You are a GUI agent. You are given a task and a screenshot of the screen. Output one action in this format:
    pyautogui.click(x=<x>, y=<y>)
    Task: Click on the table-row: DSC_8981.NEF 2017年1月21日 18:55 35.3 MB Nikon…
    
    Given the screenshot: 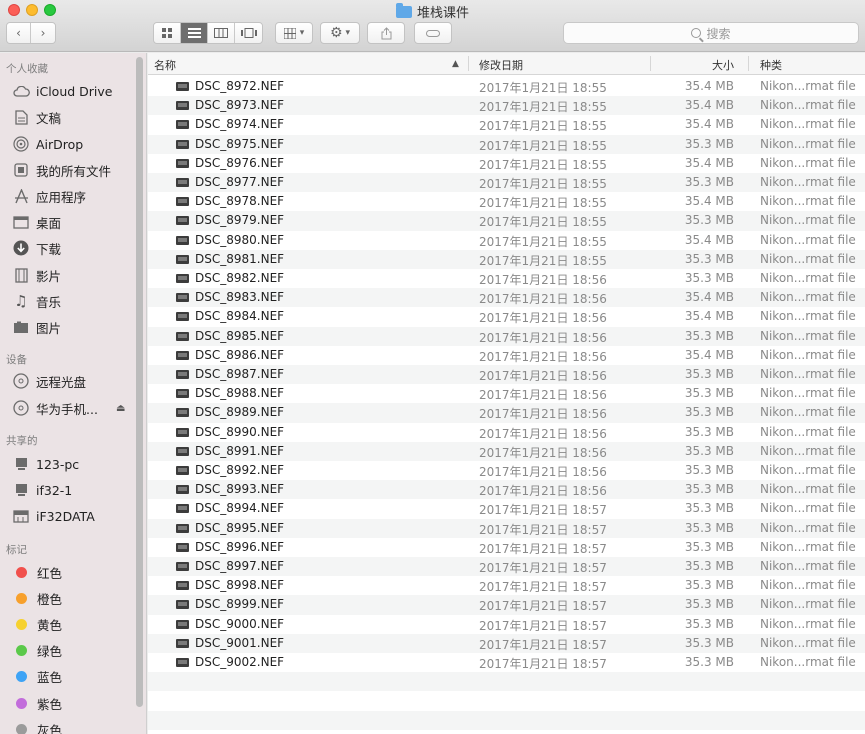 What is the action you would take?
    pyautogui.click(x=506, y=259)
    